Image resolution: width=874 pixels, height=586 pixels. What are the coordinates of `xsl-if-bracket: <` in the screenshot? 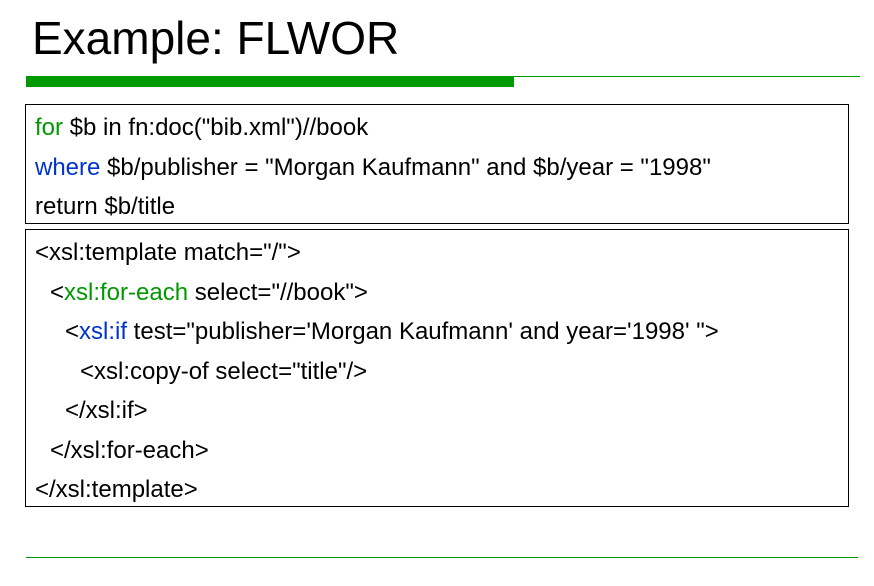 It's located at (72, 331).